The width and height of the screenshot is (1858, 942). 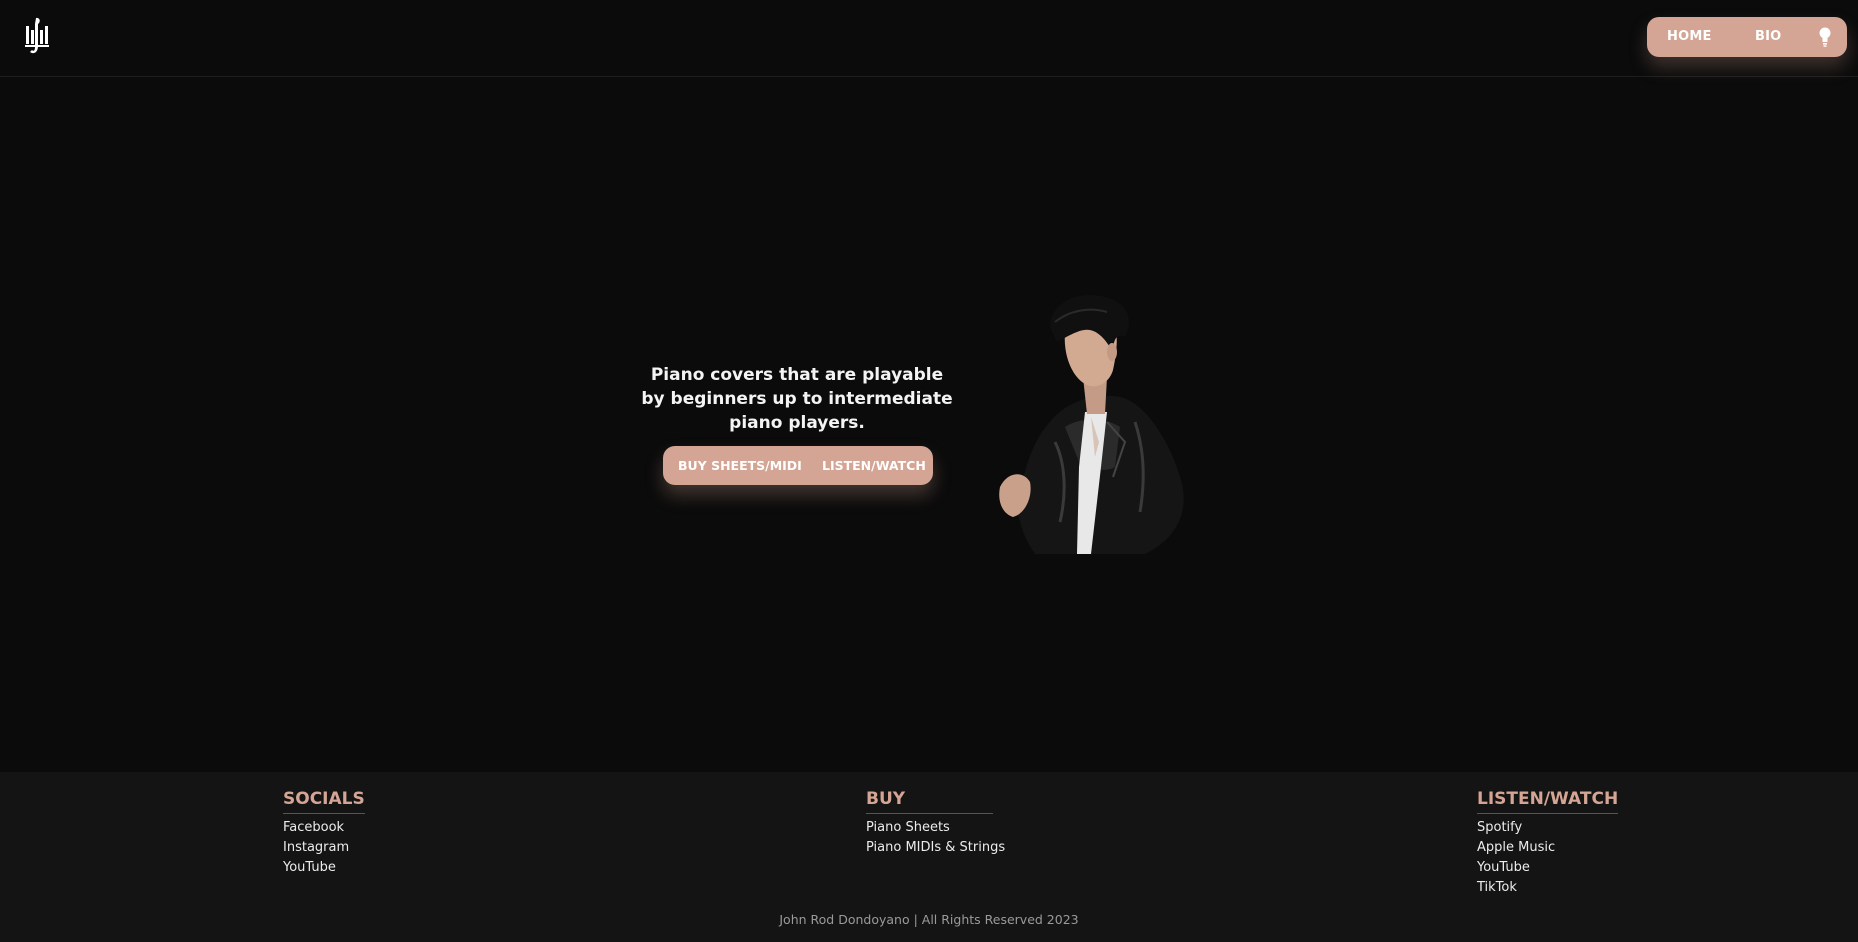 I want to click on footer-link-instagram: Instagram, so click(x=324, y=848).